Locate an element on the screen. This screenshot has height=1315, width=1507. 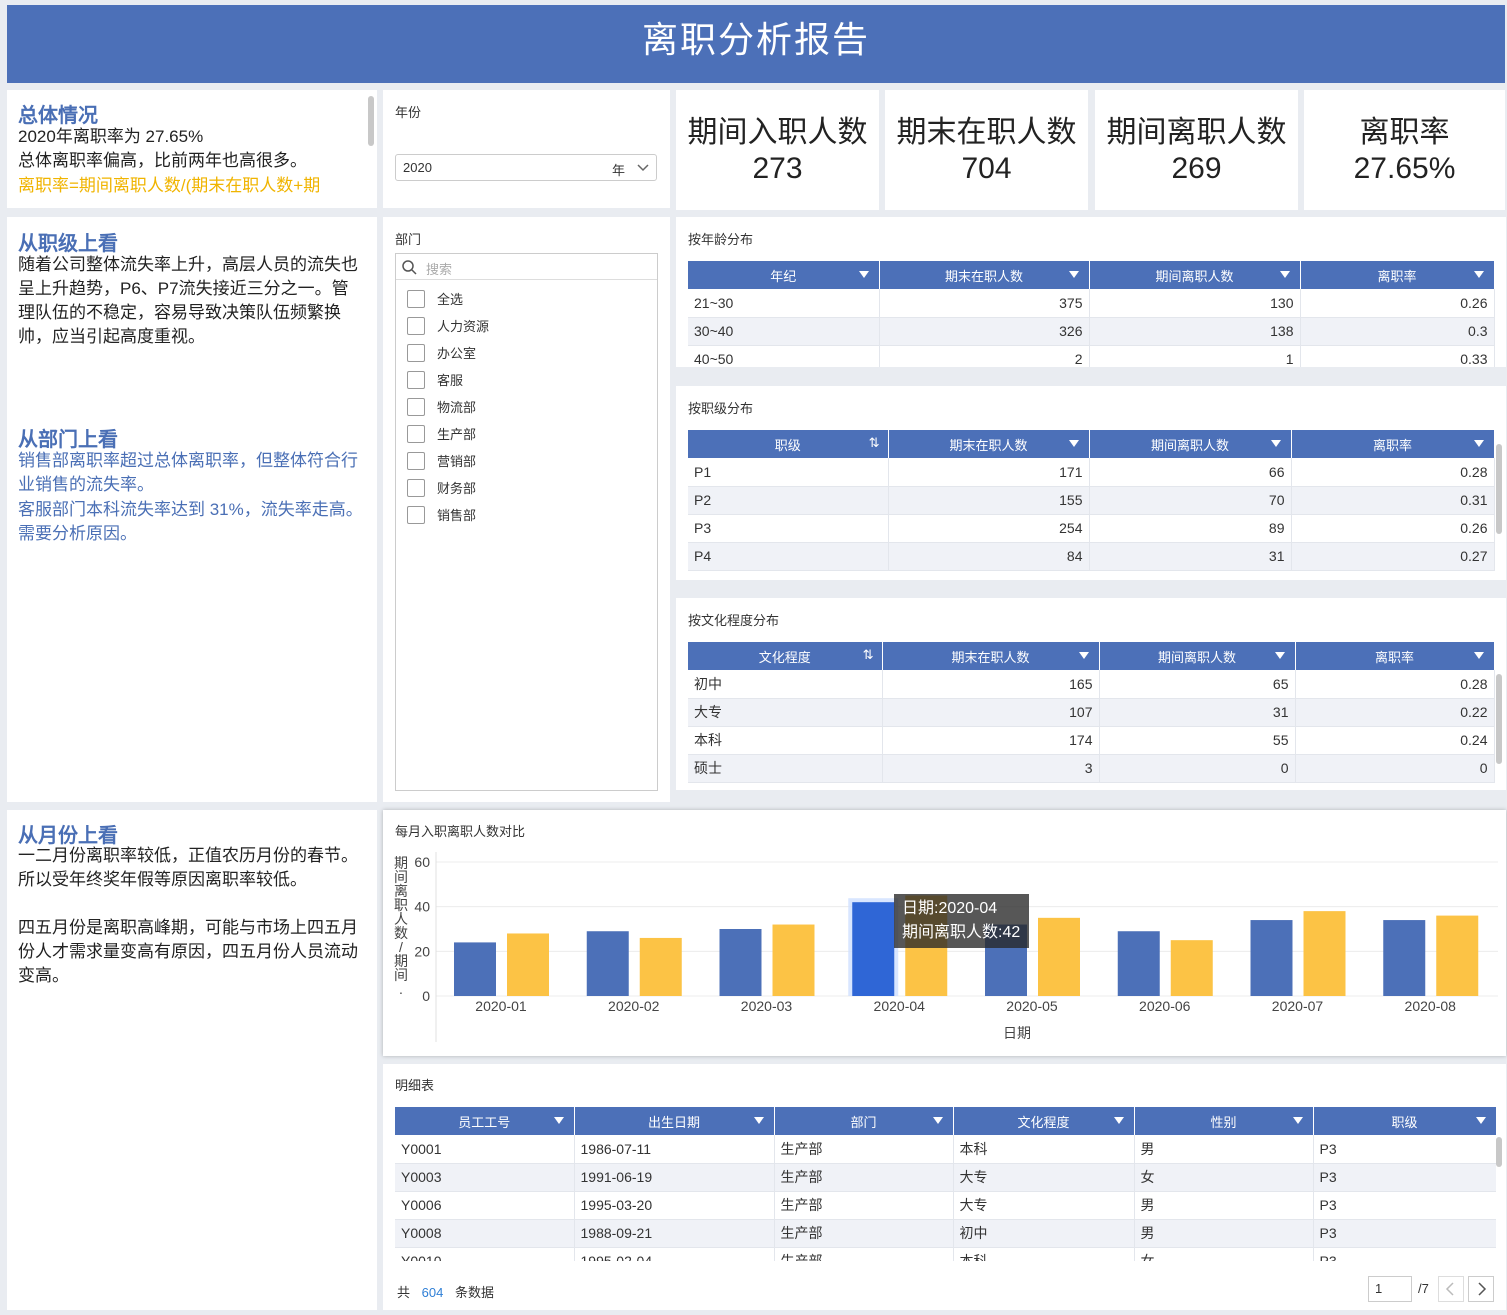
column-header: 出生日期 is located at coordinates (674, 1121).